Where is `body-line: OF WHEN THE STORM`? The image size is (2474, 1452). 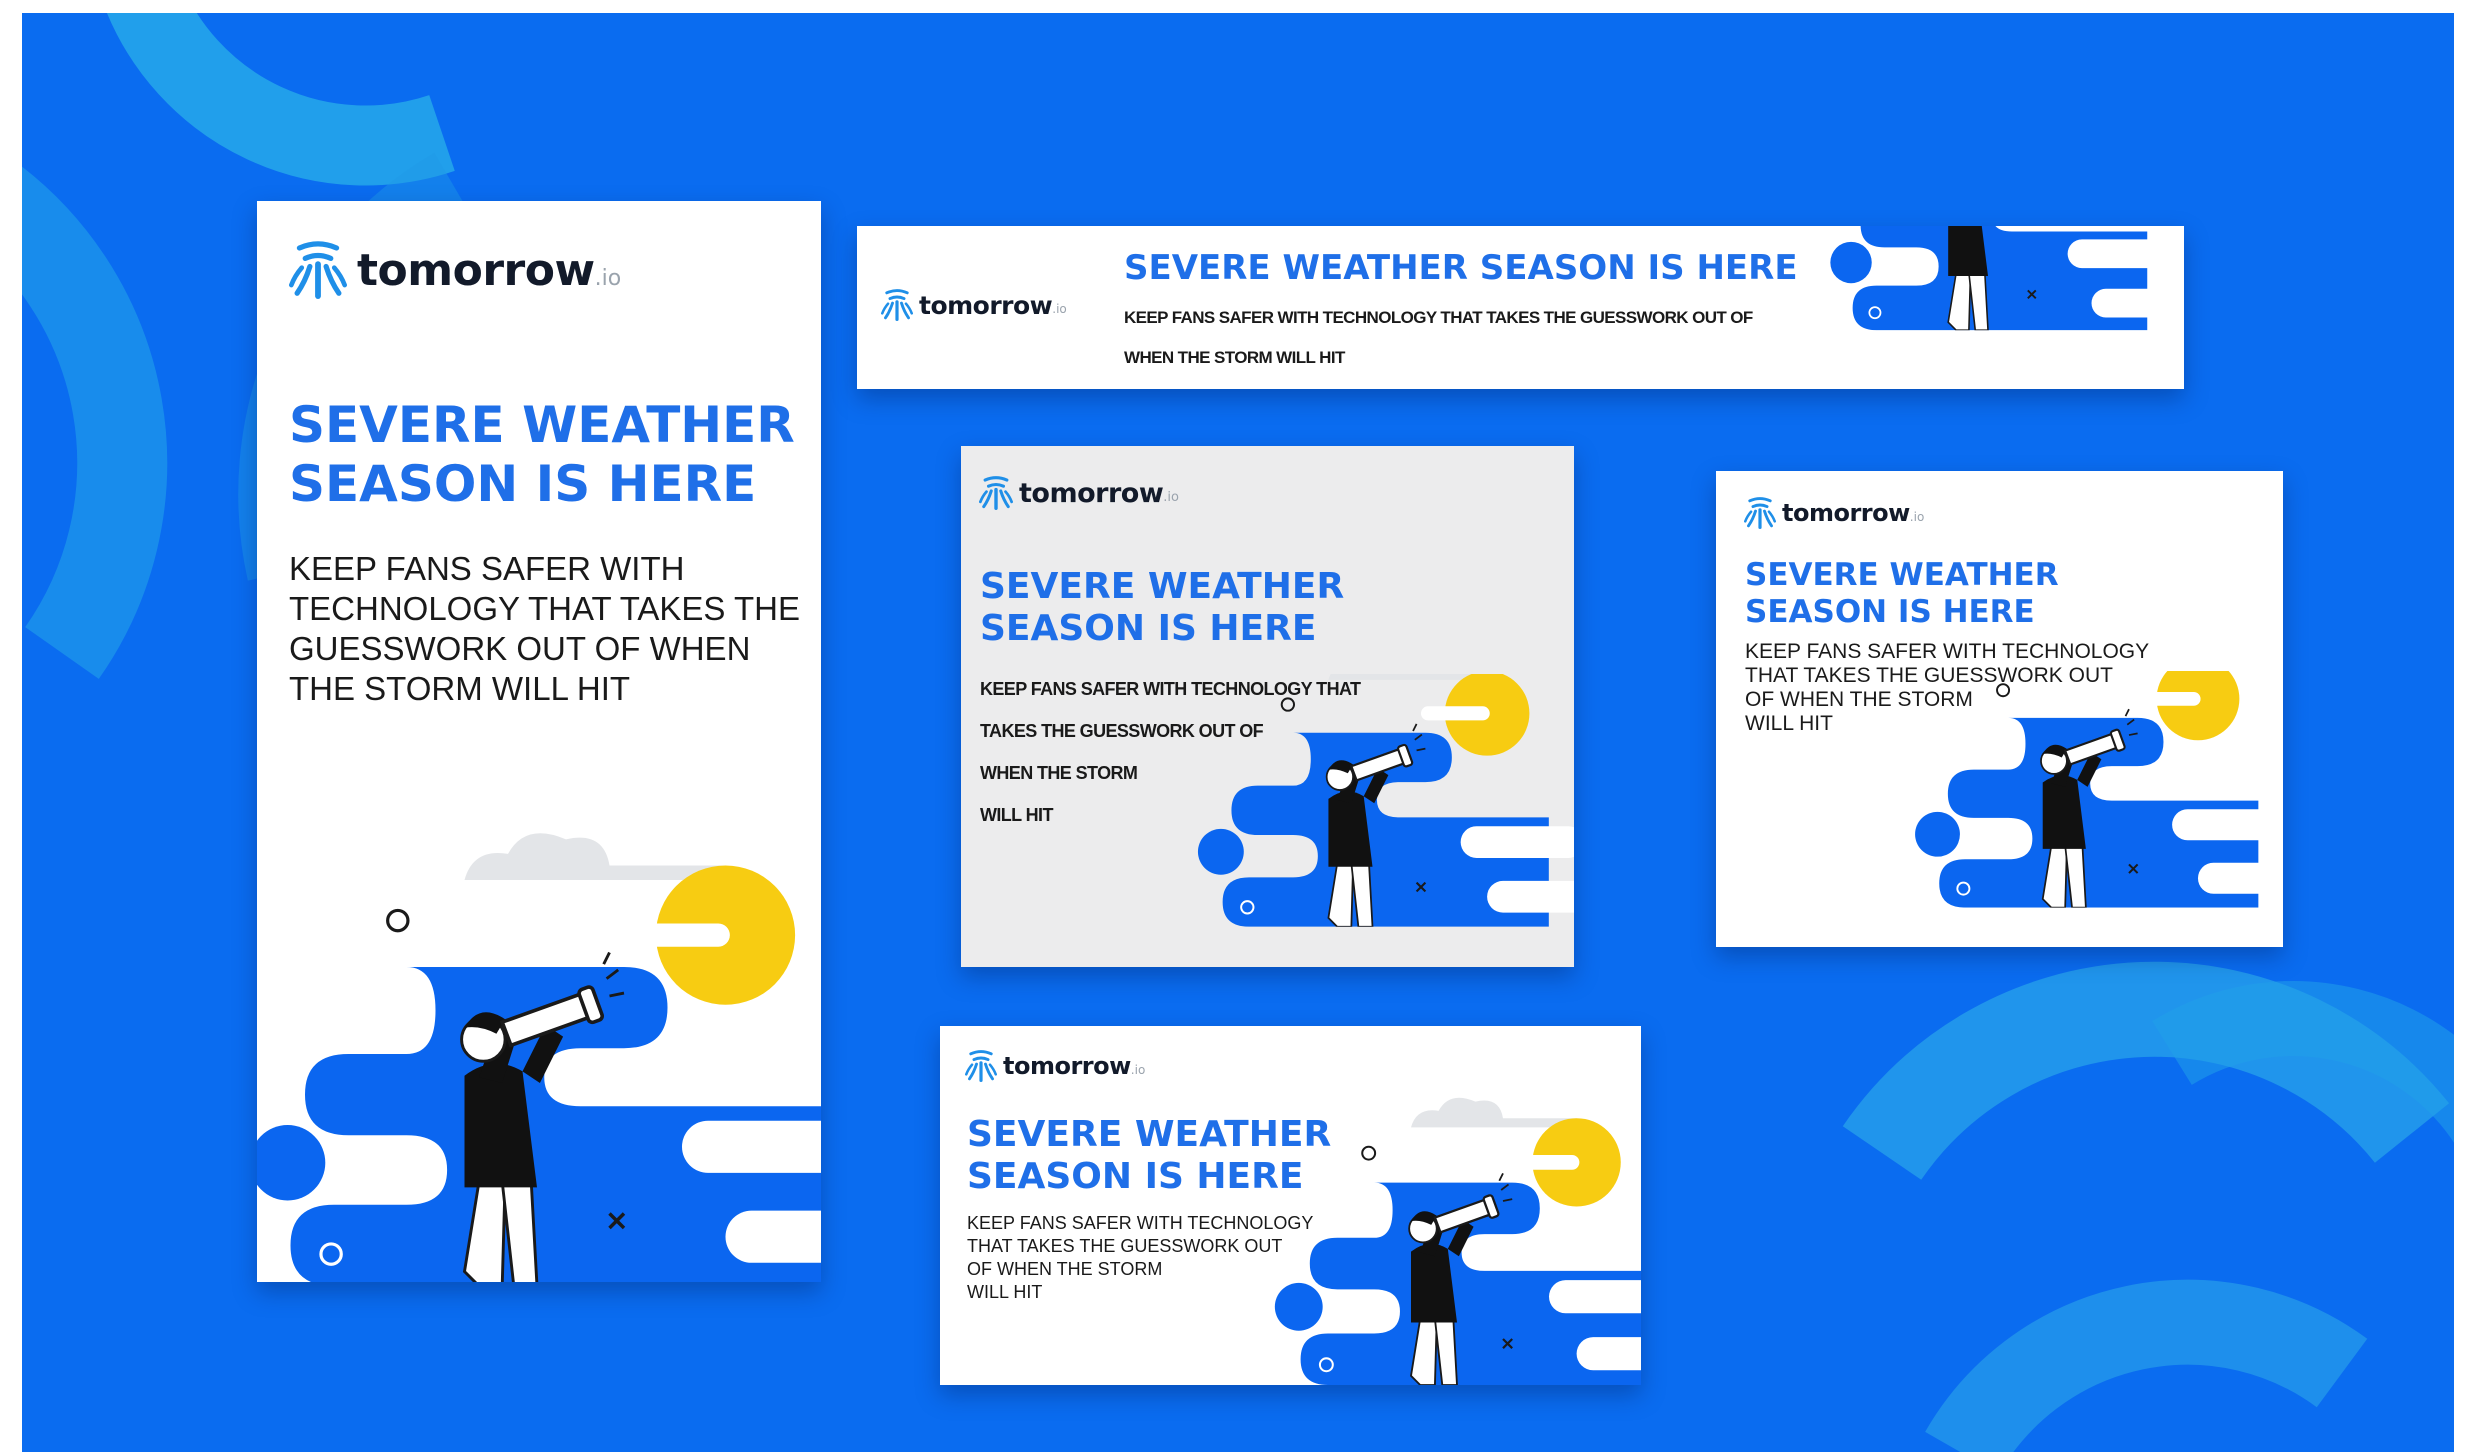 body-line: OF WHEN THE STORM is located at coordinates (1065, 1269).